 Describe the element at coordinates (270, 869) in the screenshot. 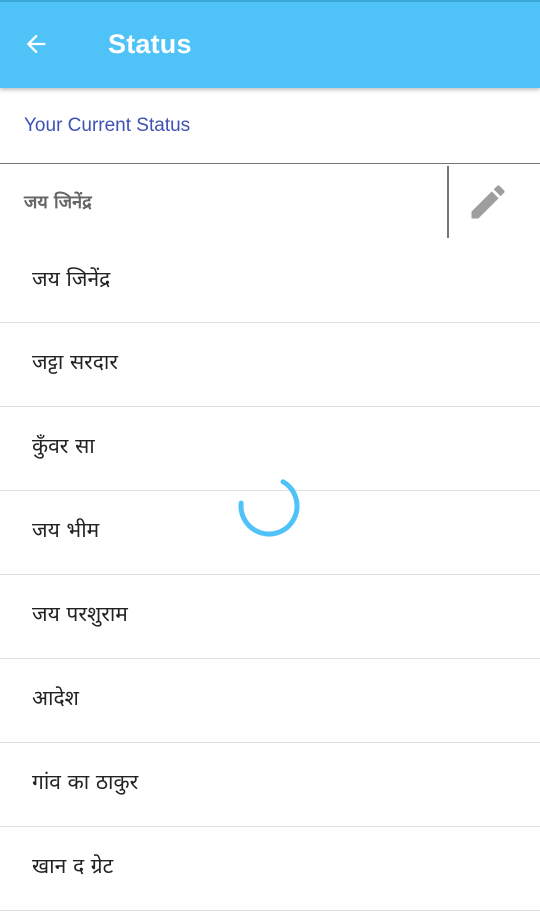

I see `list-item: खान द ग्रेट` at that location.